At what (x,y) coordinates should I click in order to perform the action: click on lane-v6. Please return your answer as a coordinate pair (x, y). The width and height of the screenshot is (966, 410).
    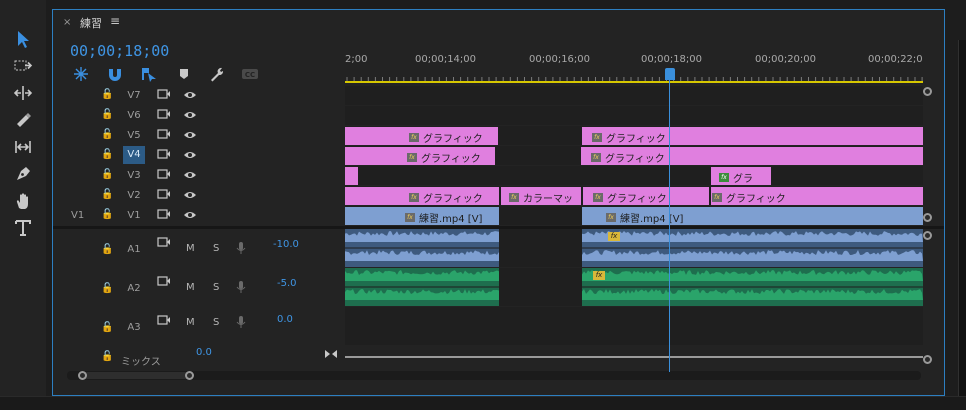
    Looking at the image, I should click on (634, 115).